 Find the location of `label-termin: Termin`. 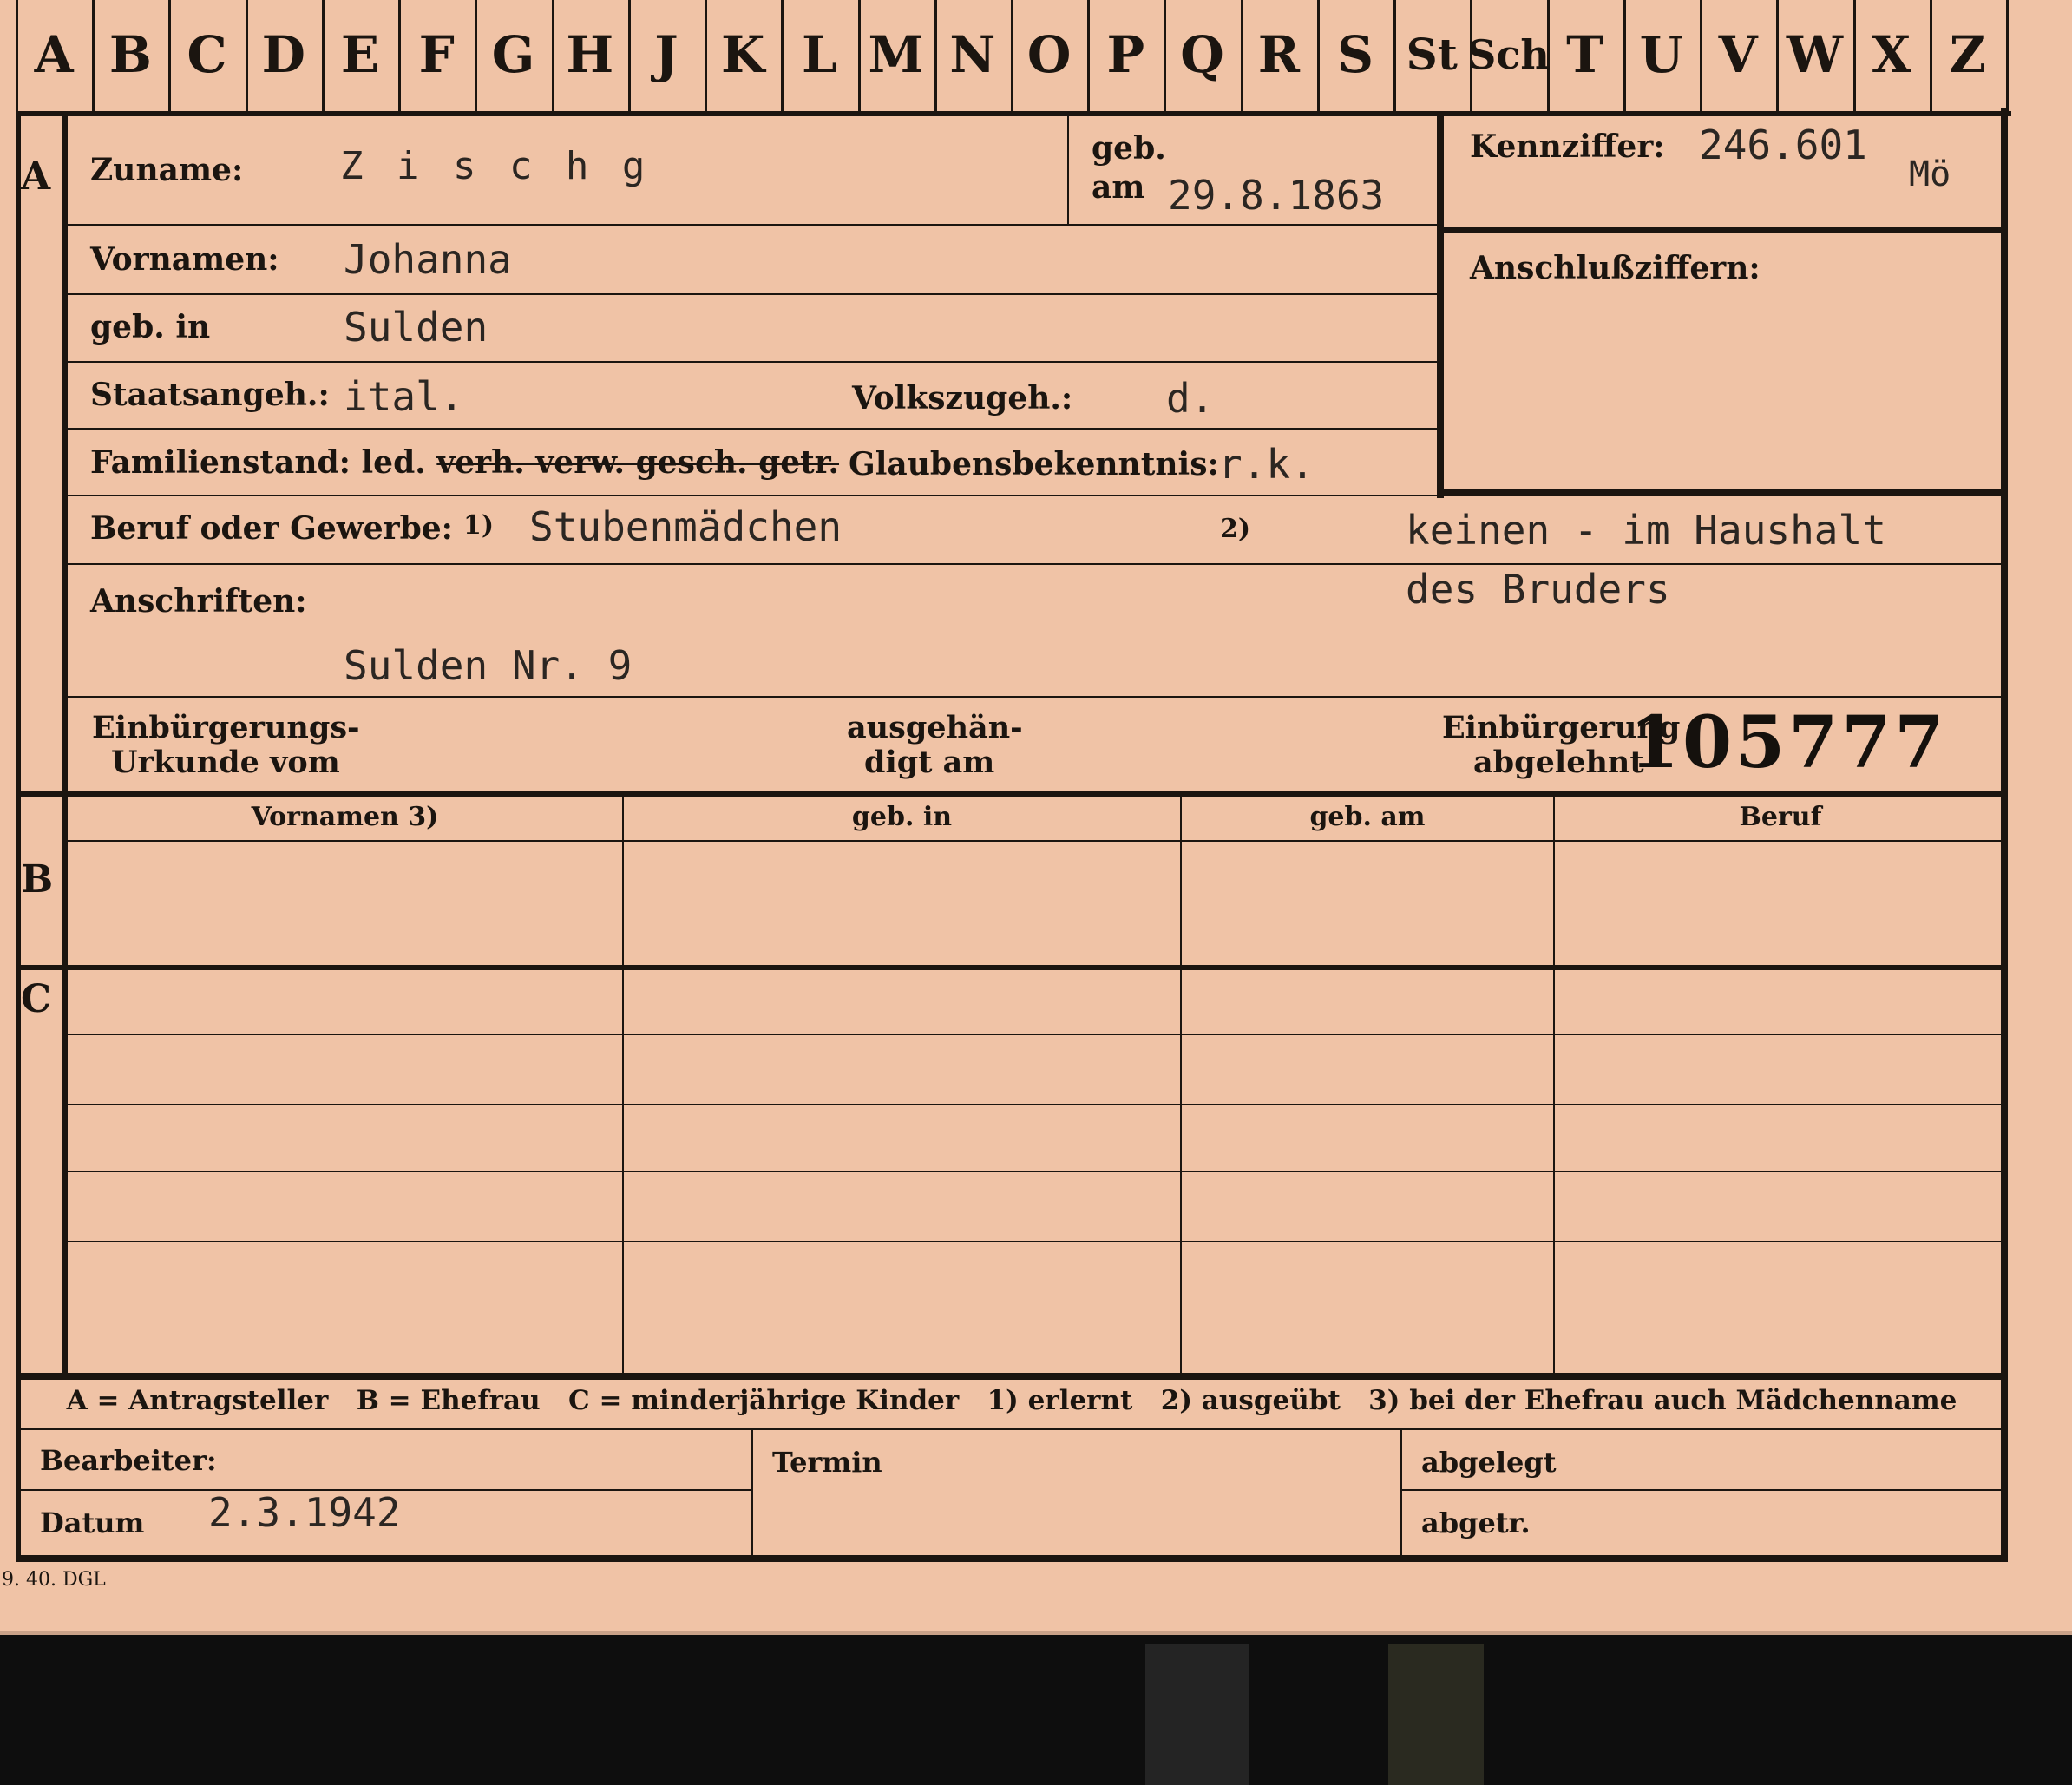

label-termin: Termin is located at coordinates (827, 1462).